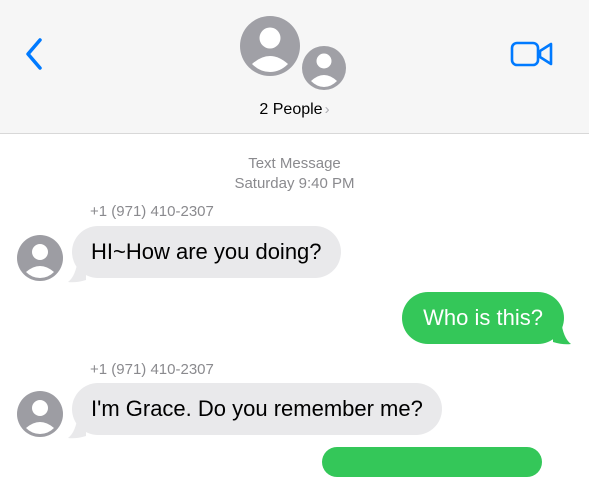 Image resolution: width=589 pixels, height=477 pixels. What do you see at coordinates (327, 109) in the screenshot?
I see `chevron-right-icon: ›` at bounding box center [327, 109].